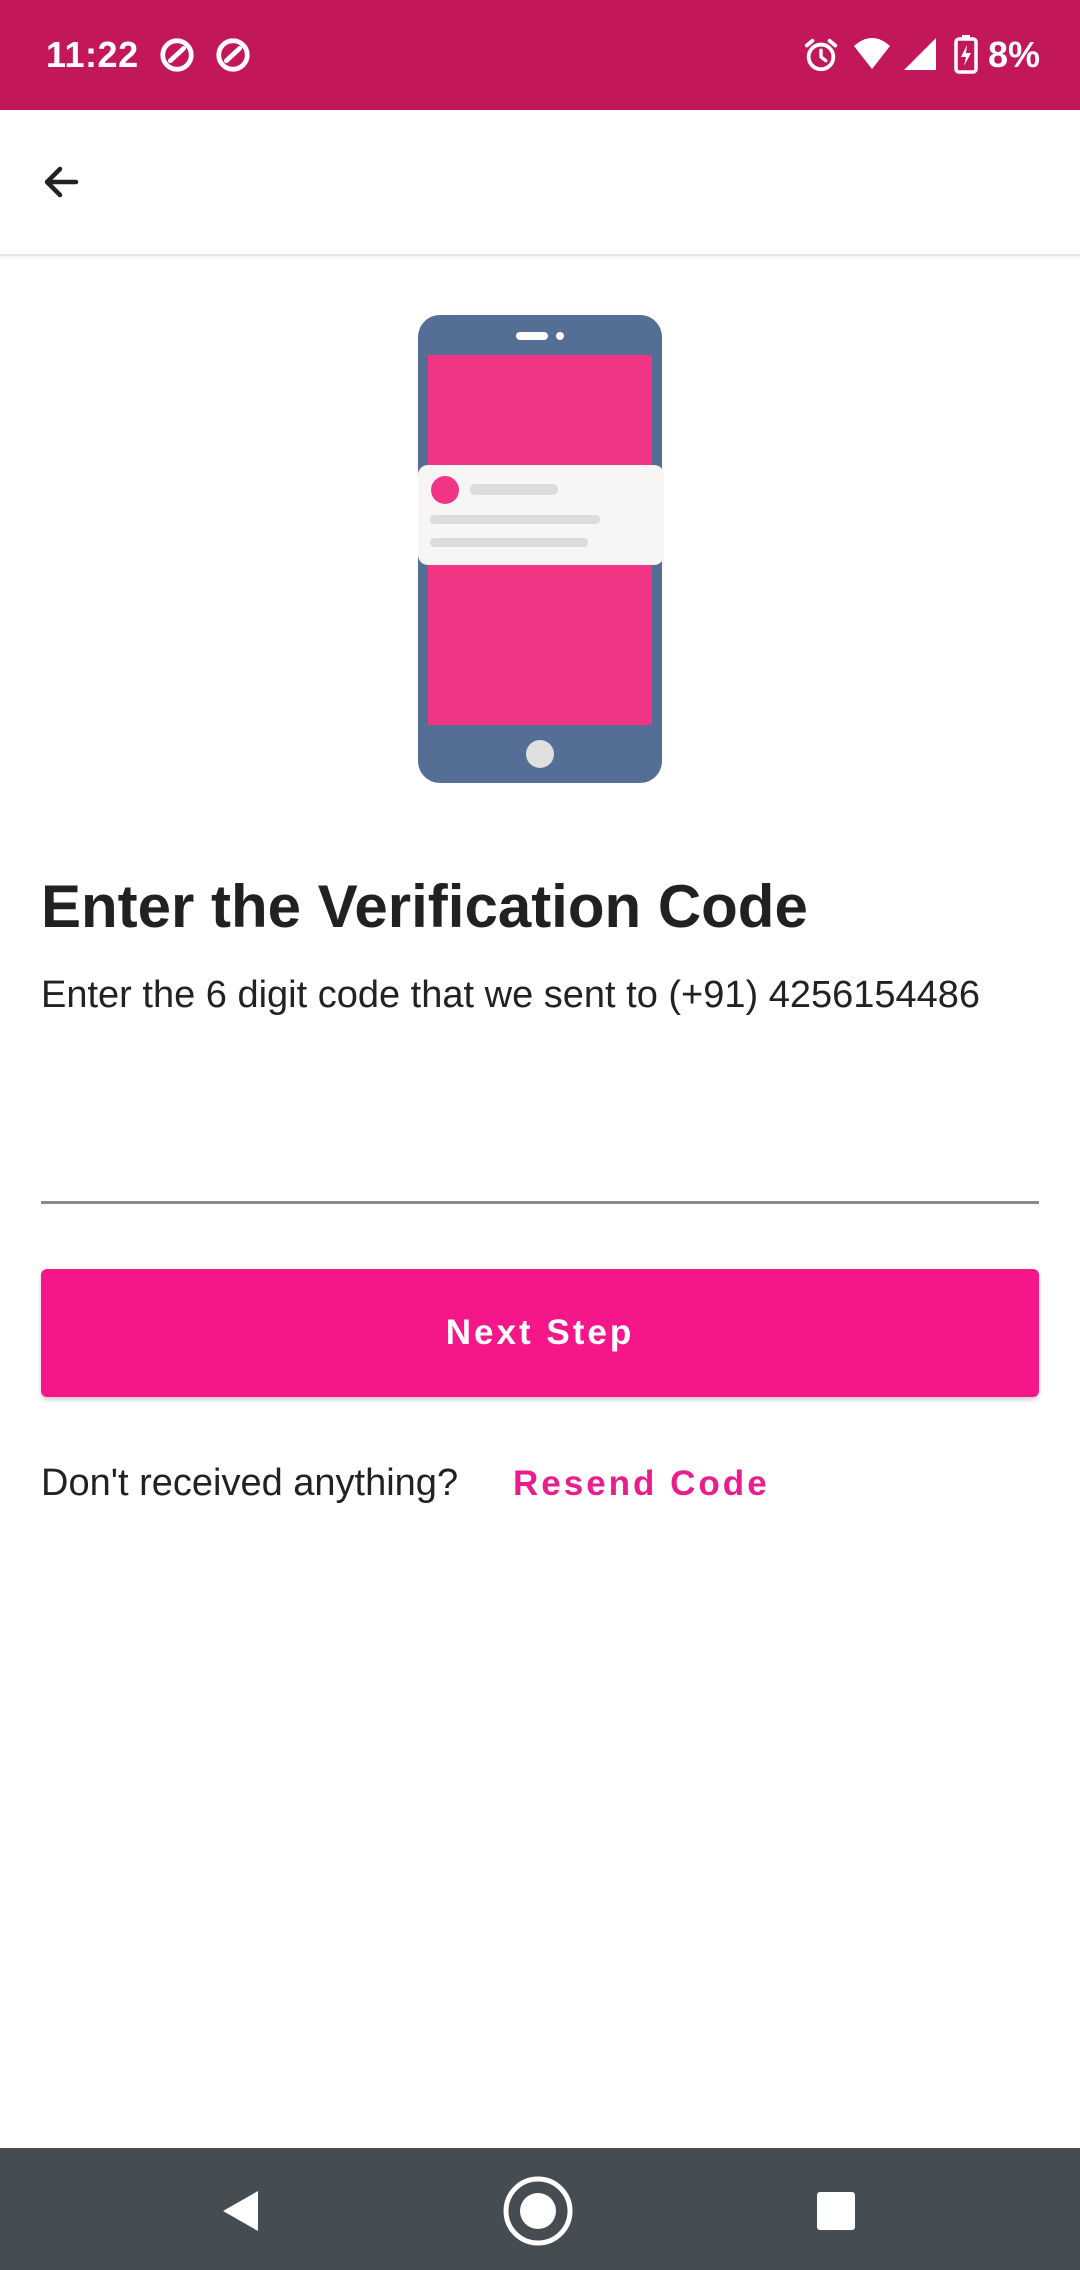 The height and width of the screenshot is (2270, 1080). I want to click on nav-back-icon, so click(240, 2211).